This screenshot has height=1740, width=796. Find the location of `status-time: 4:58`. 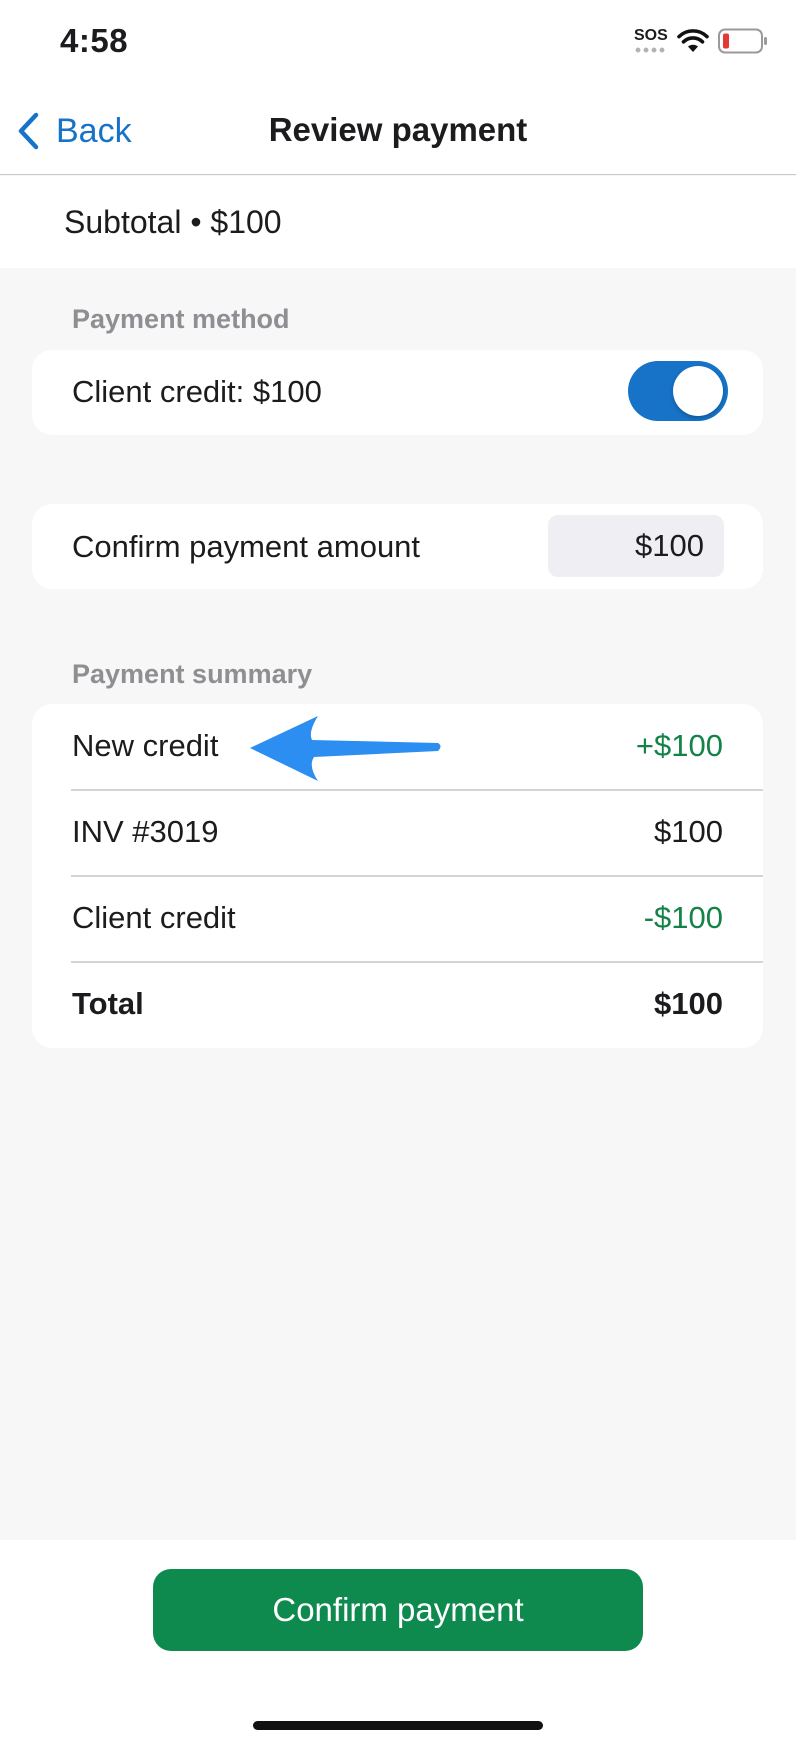

status-time: 4:58 is located at coordinates (94, 40).